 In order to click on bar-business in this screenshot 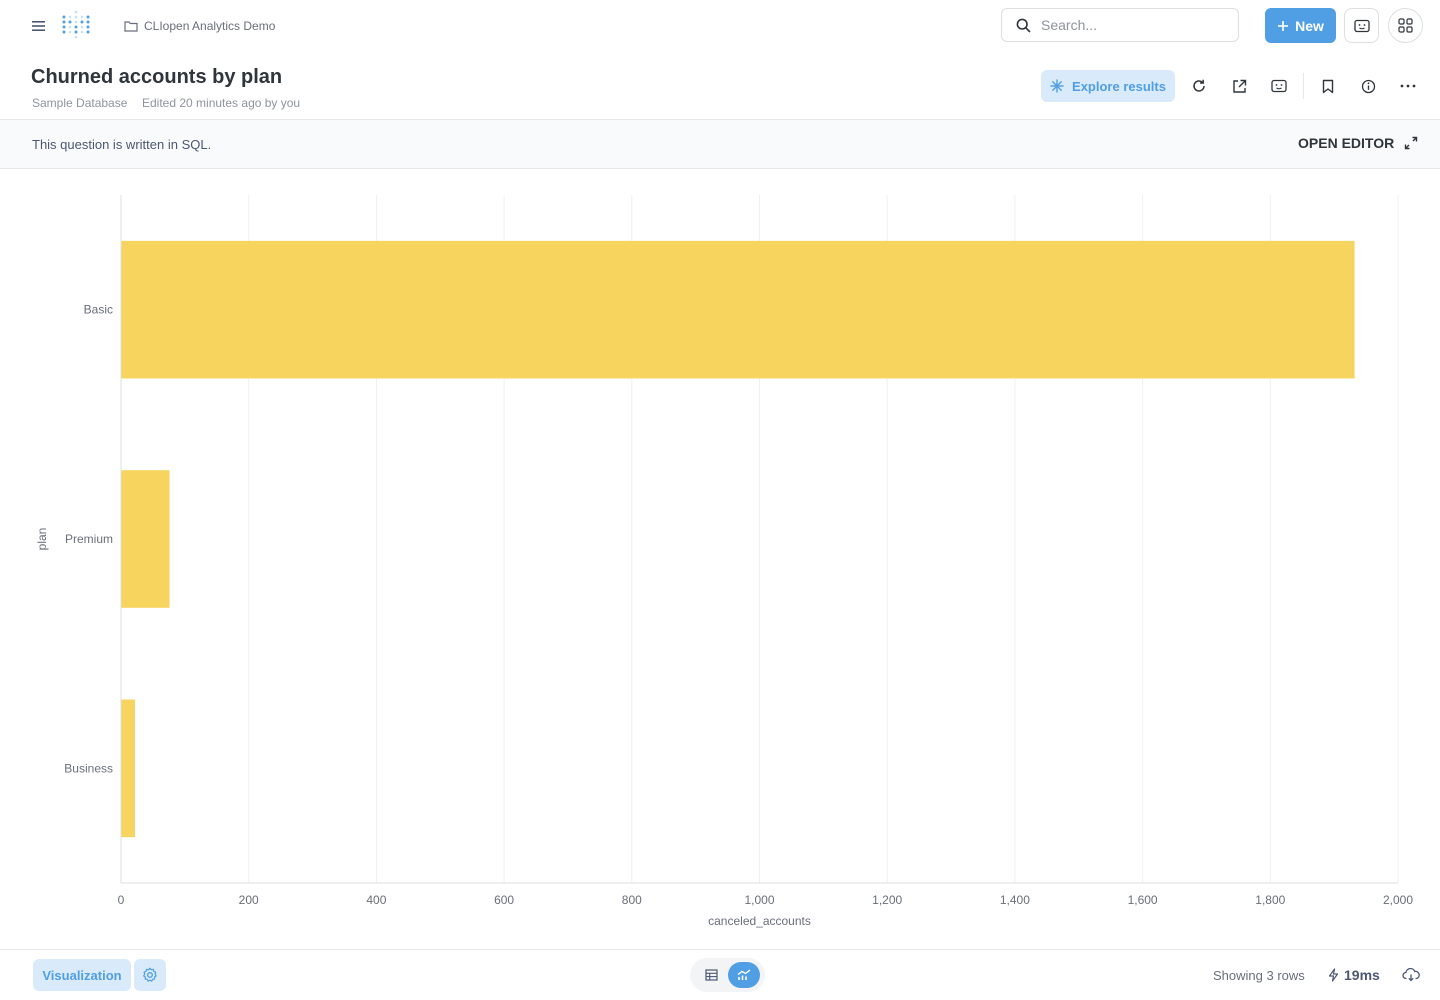, I will do `click(128, 768)`.